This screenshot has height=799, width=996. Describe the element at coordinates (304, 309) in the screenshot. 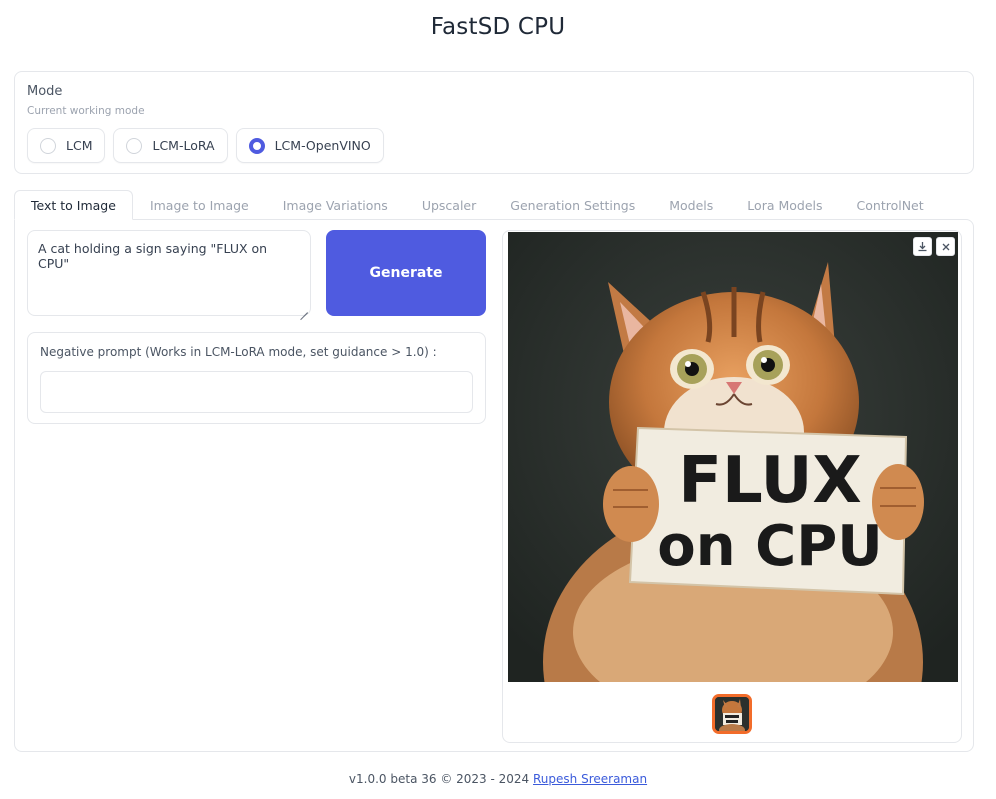

I see `resize-handle-icon` at that location.